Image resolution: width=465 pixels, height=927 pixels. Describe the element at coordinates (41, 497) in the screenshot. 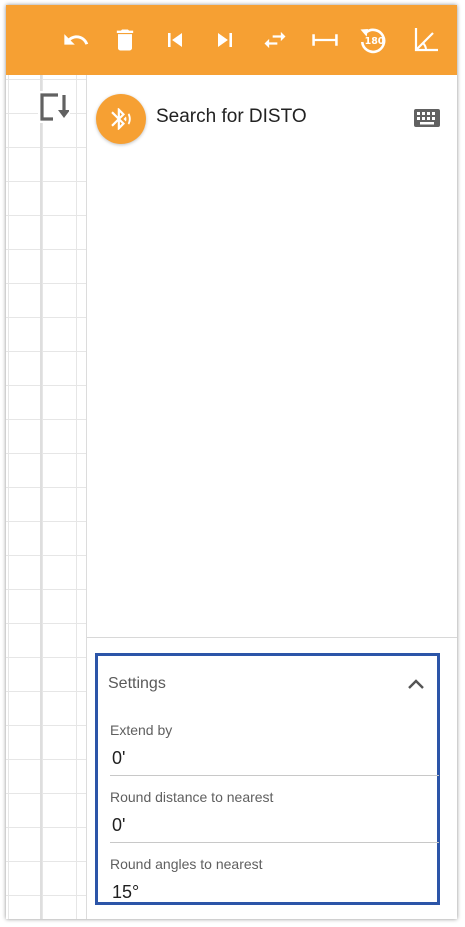

I see `grid-line` at that location.